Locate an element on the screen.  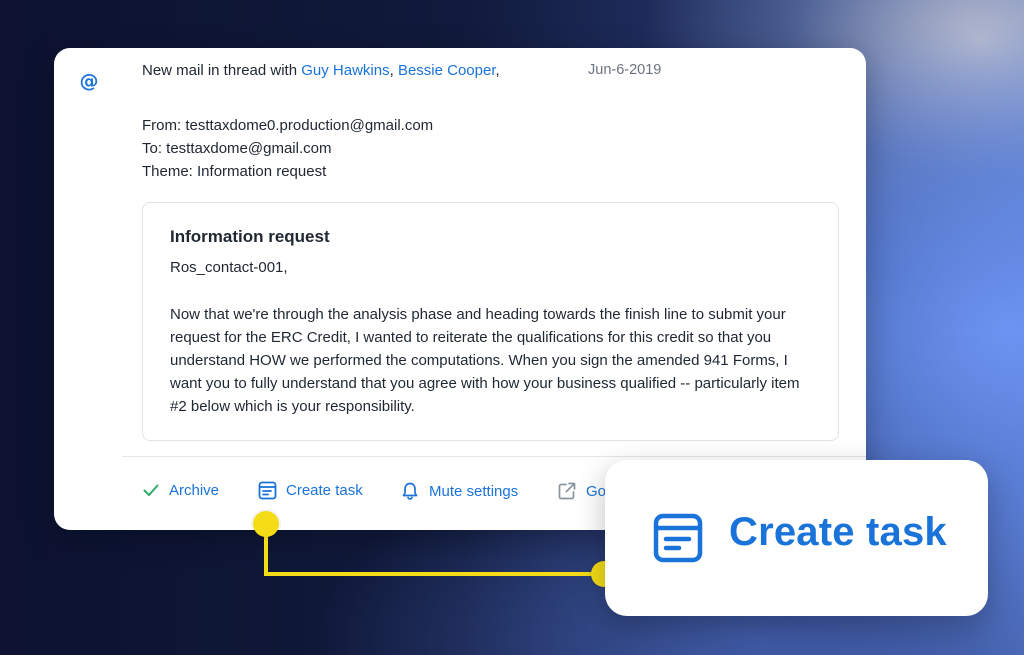
archive-button: Archive is located at coordinates (180, 490).